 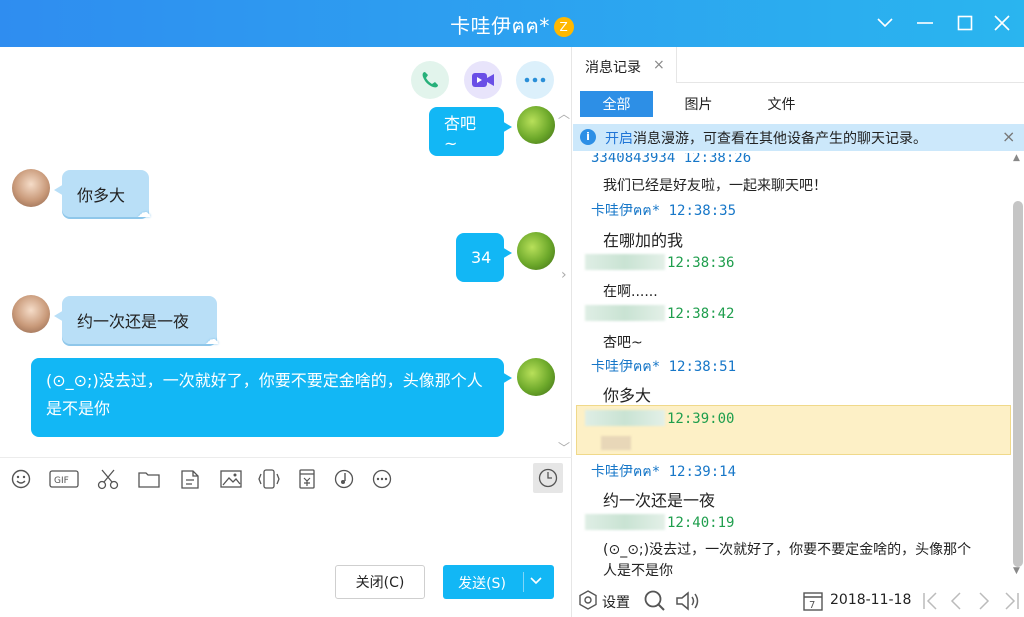 I want to click on scroll-up-icon: ︿, so click(x=564, y=113).